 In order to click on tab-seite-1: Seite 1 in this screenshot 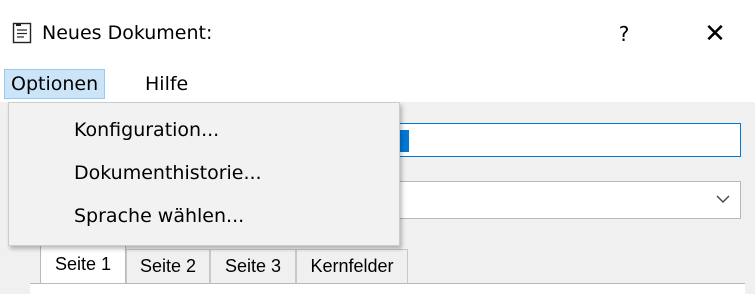, I will do `click(83, 265)`.